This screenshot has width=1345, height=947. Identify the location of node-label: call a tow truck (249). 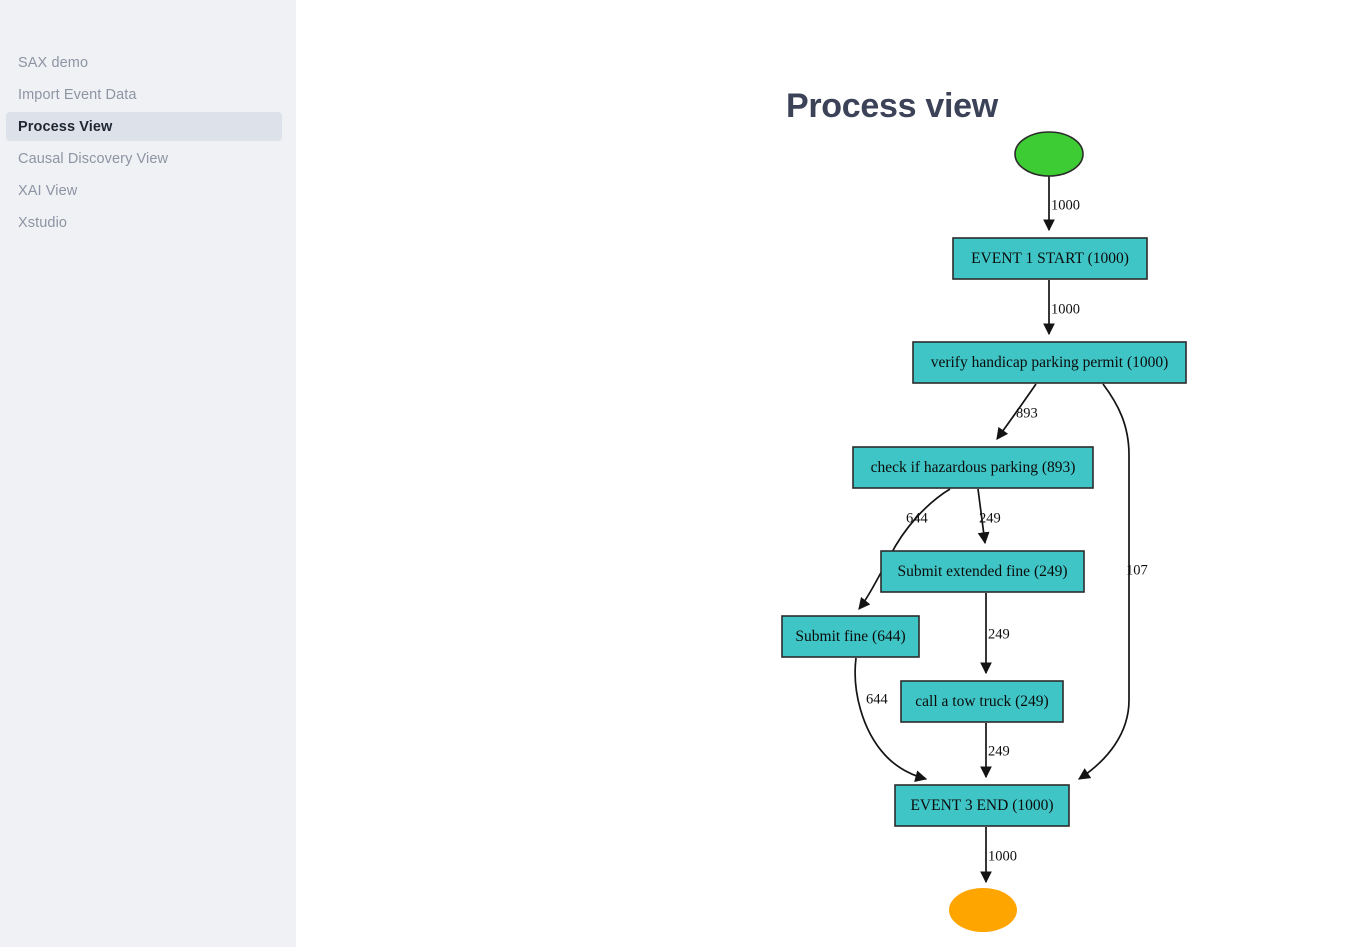
(981, 701).